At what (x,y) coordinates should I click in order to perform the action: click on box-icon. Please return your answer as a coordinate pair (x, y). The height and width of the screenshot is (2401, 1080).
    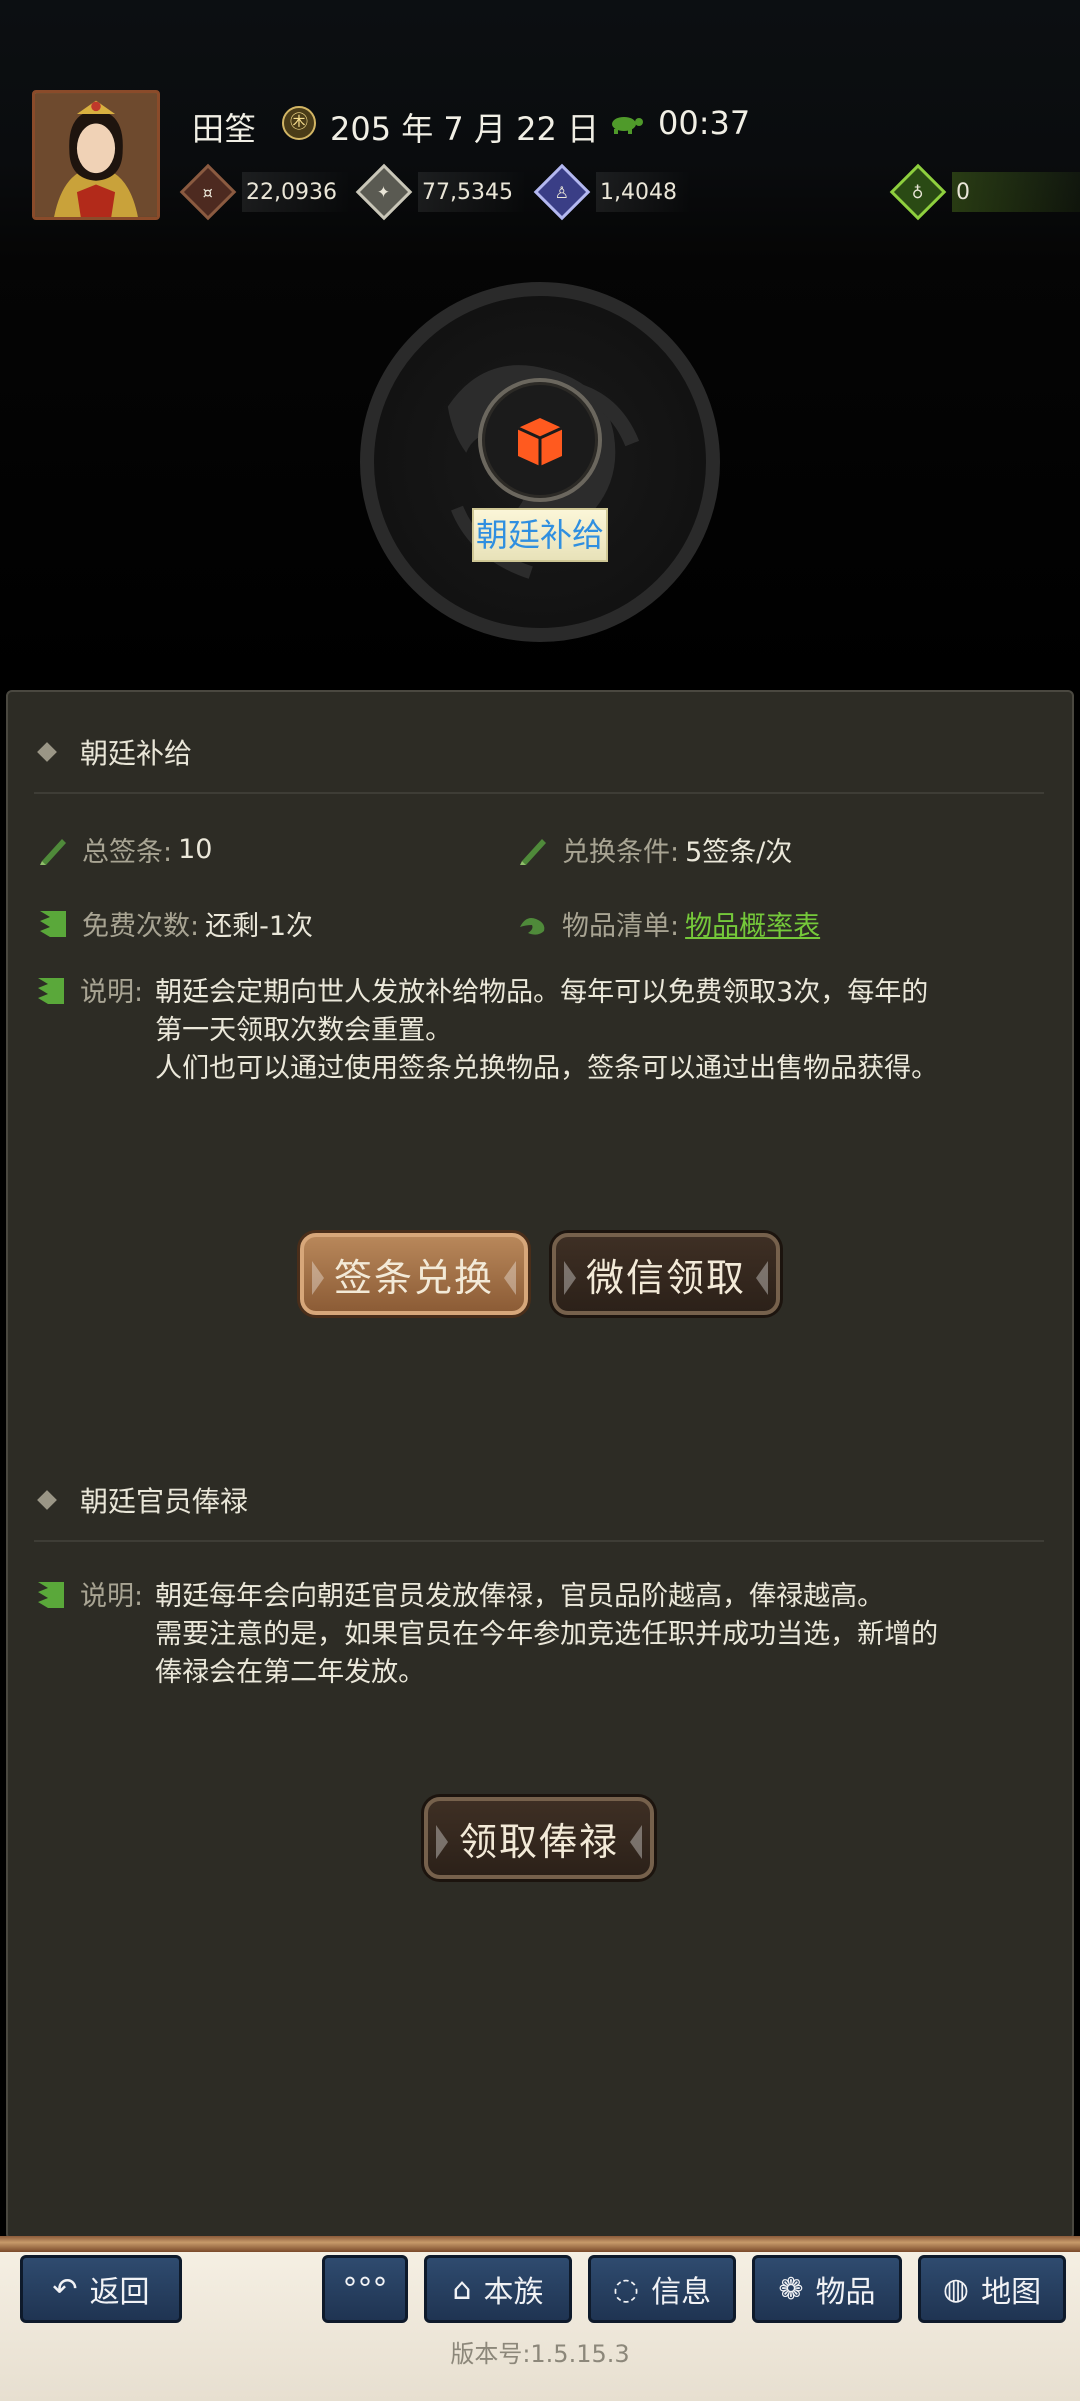
    Looking at the image, I should click on (540, 442).